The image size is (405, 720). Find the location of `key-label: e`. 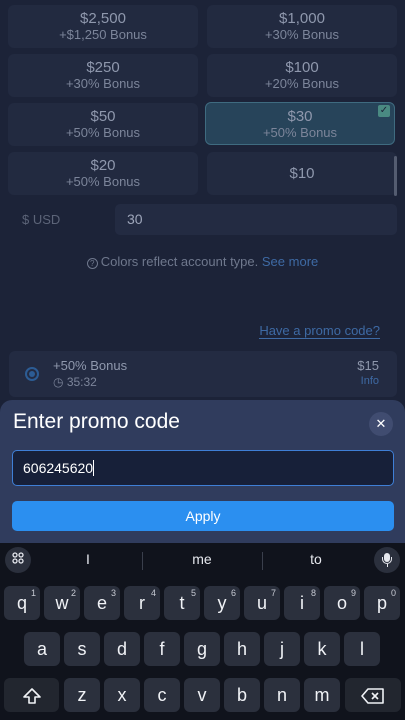

key-label: e is located at coordinates (101, 603).